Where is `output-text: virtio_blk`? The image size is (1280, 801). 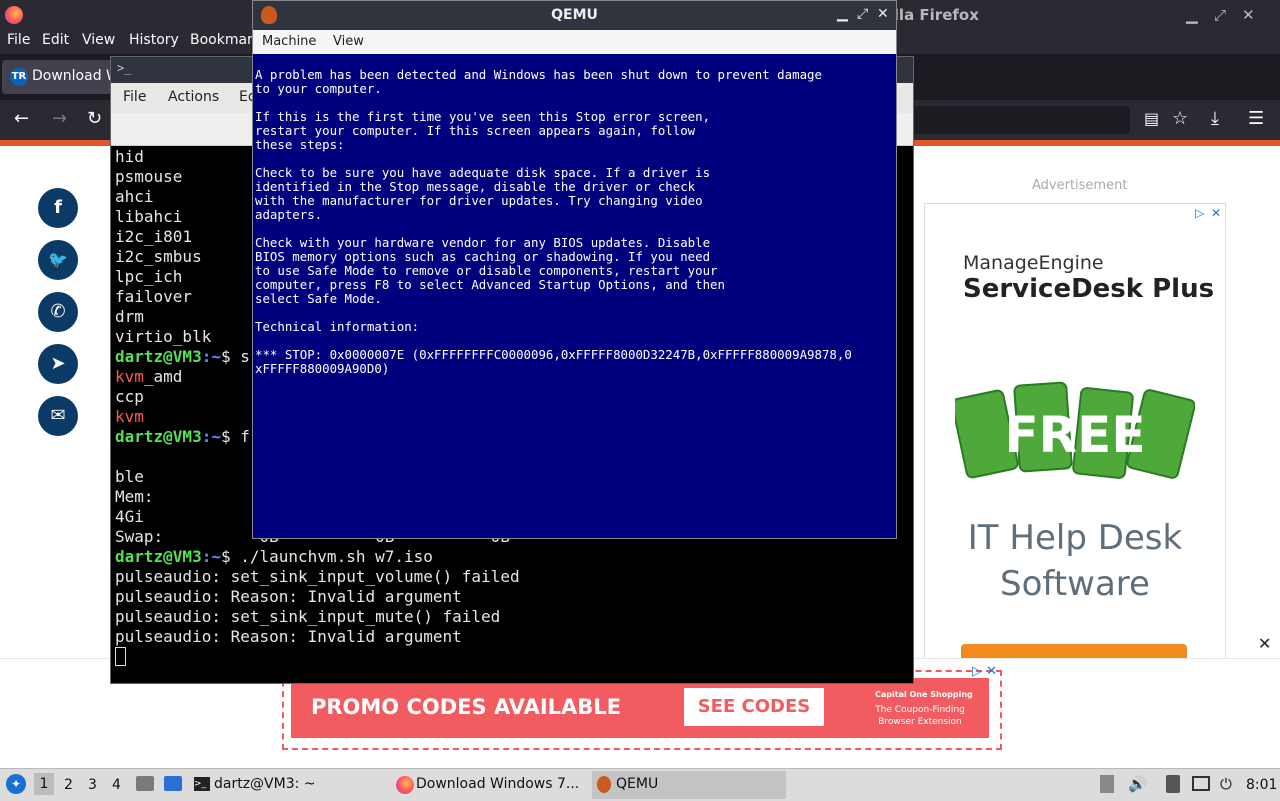
output-text: virtio_blk is located at coordinates (163, 336).